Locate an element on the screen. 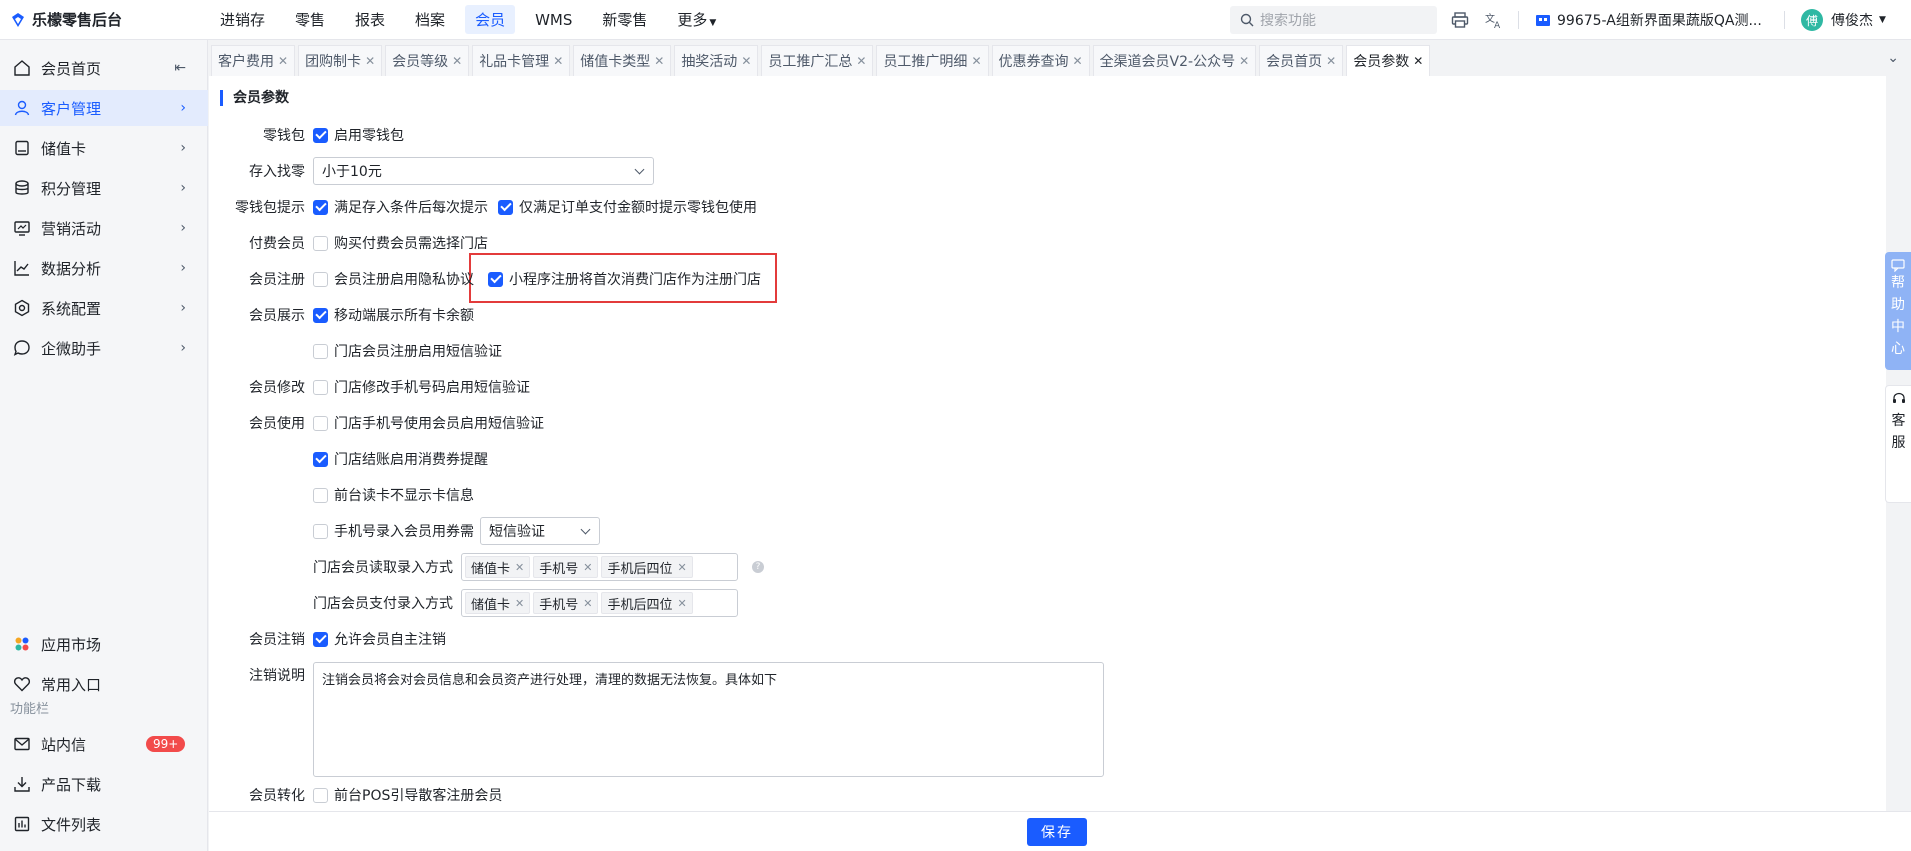 The image size is (1911, 851). line-chart-icon is located at coordinates (22, 268).